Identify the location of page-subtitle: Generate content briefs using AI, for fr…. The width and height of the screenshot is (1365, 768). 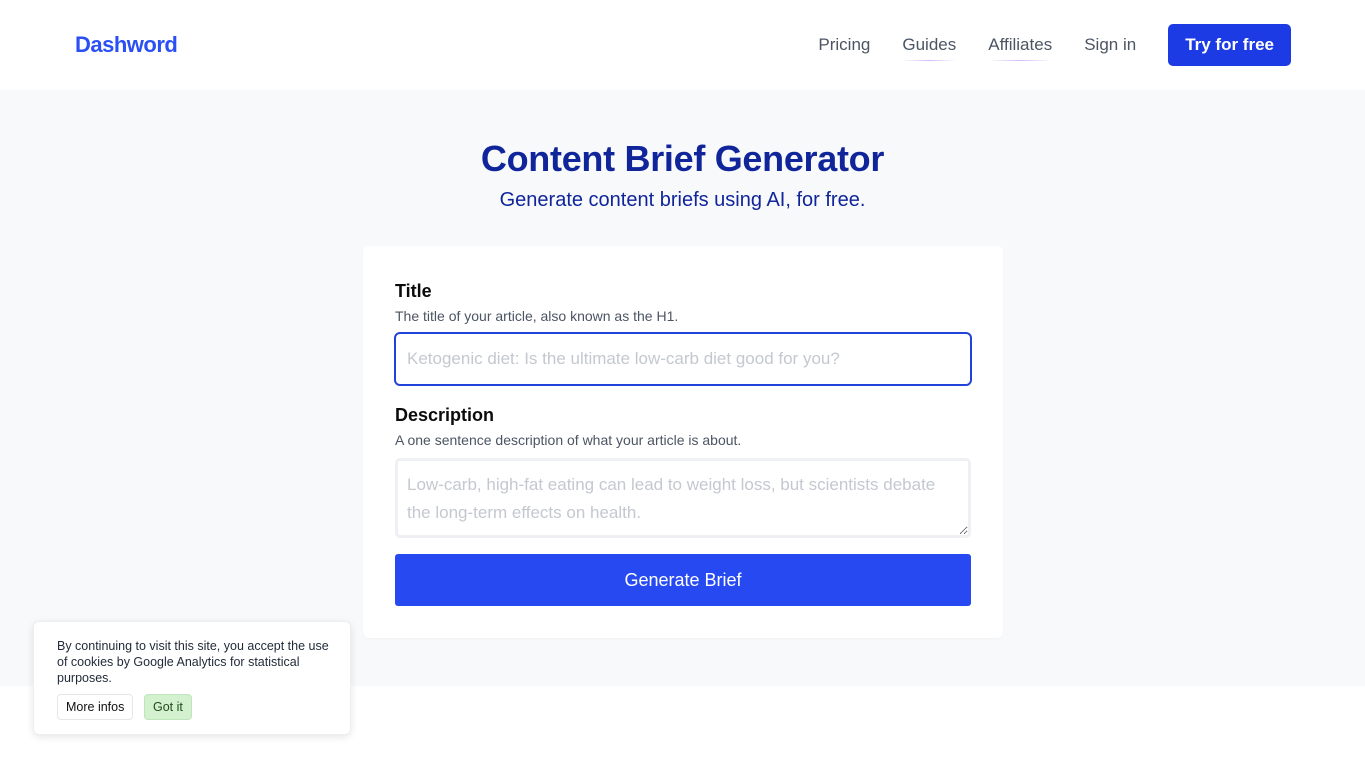
(682, 200).